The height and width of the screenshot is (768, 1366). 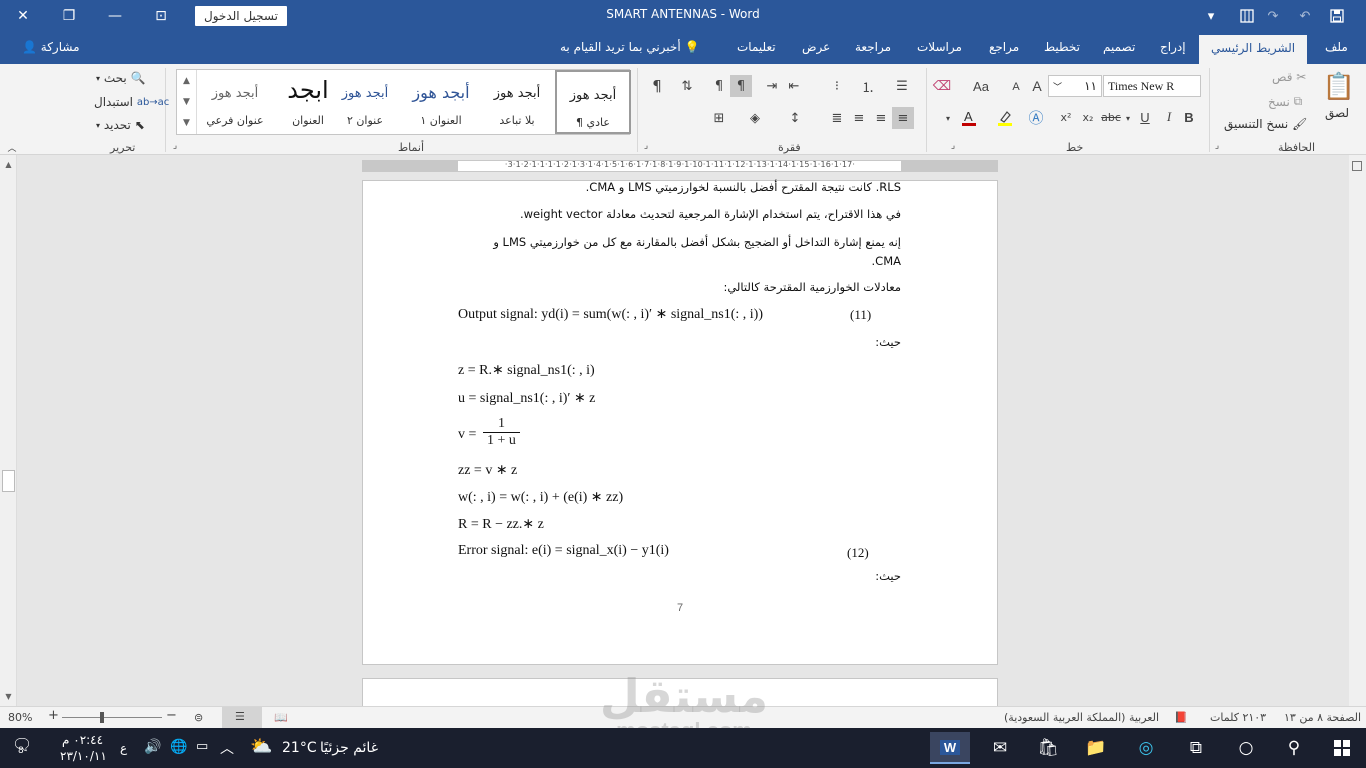 What do you see at coordinates (950, 748) in the screenshot?
I see `taskbar-word: W` at bounding box center [950, 748].